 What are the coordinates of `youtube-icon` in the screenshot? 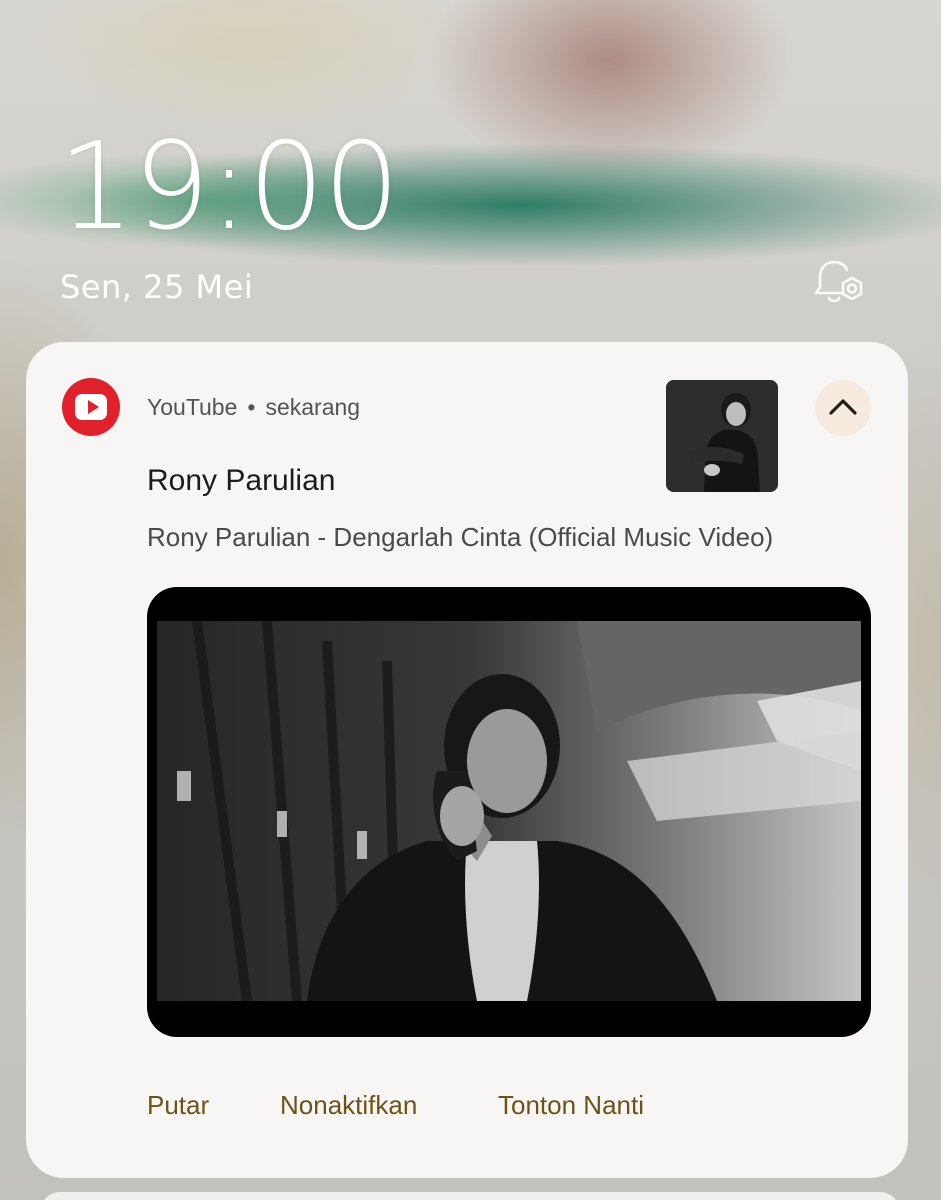 It's located at (91, 407).